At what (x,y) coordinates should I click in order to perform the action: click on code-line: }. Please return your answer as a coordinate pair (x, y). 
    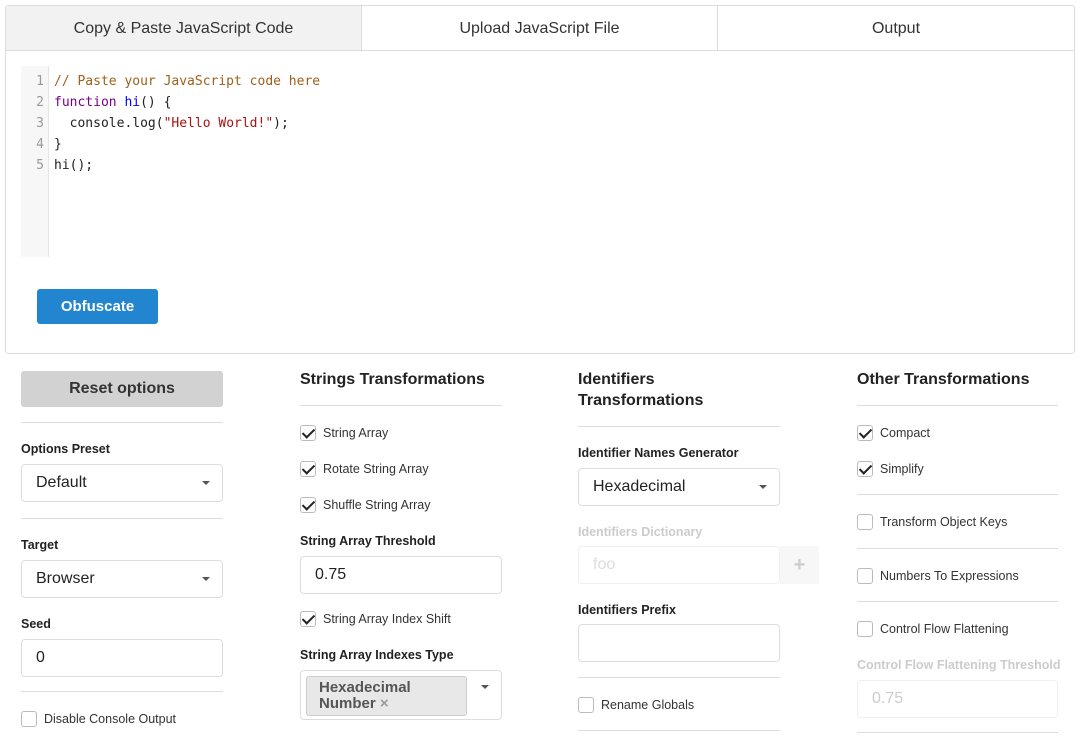
    Looking at the image, I should click on (58, 144).